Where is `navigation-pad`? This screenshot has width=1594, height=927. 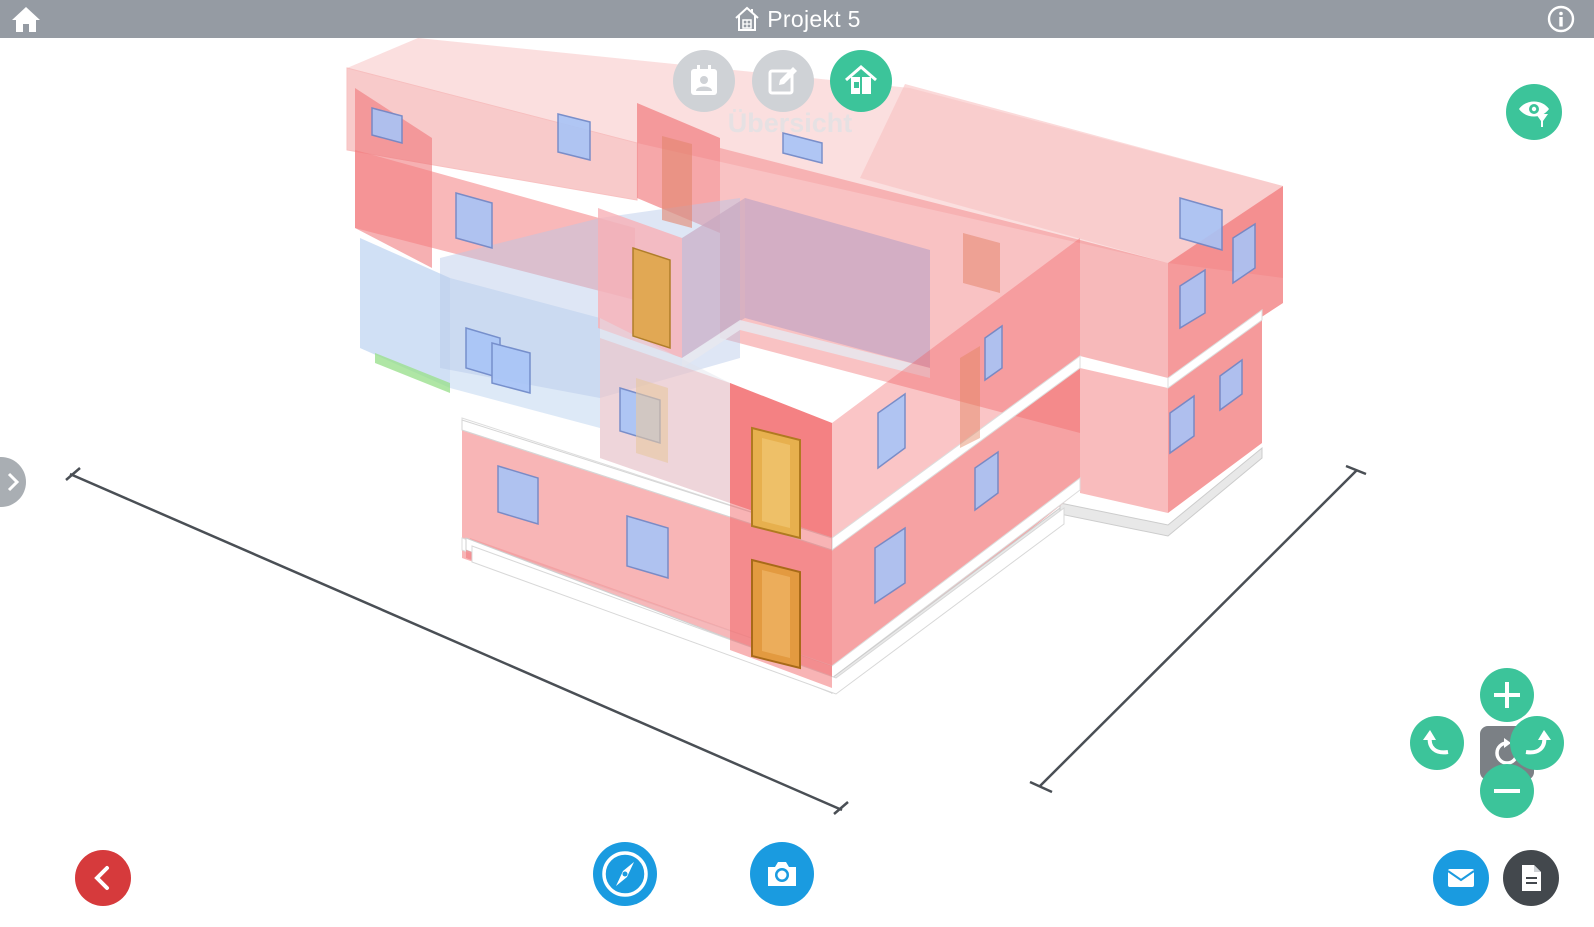
navigation-pad is located at coordinates (1496, 748).